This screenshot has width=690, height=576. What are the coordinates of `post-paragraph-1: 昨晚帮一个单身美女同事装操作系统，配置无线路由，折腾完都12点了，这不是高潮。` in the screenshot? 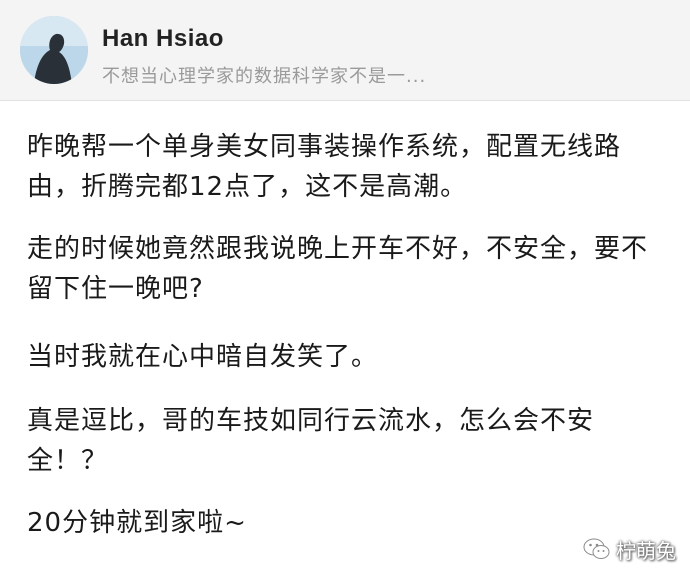 It's located at (324, 167).